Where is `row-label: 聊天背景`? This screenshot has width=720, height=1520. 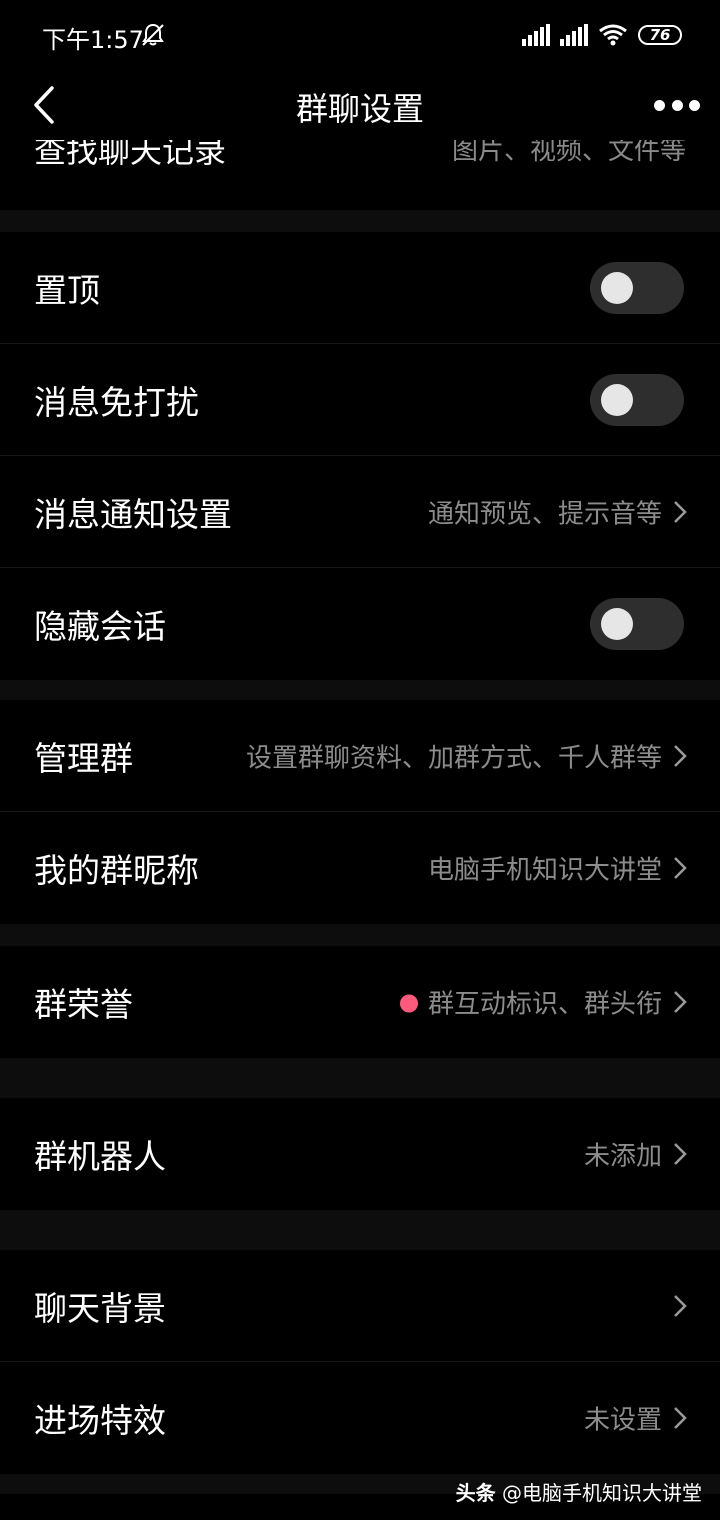 row-label: 聊天背景 is located at coordinates (100, 1308).